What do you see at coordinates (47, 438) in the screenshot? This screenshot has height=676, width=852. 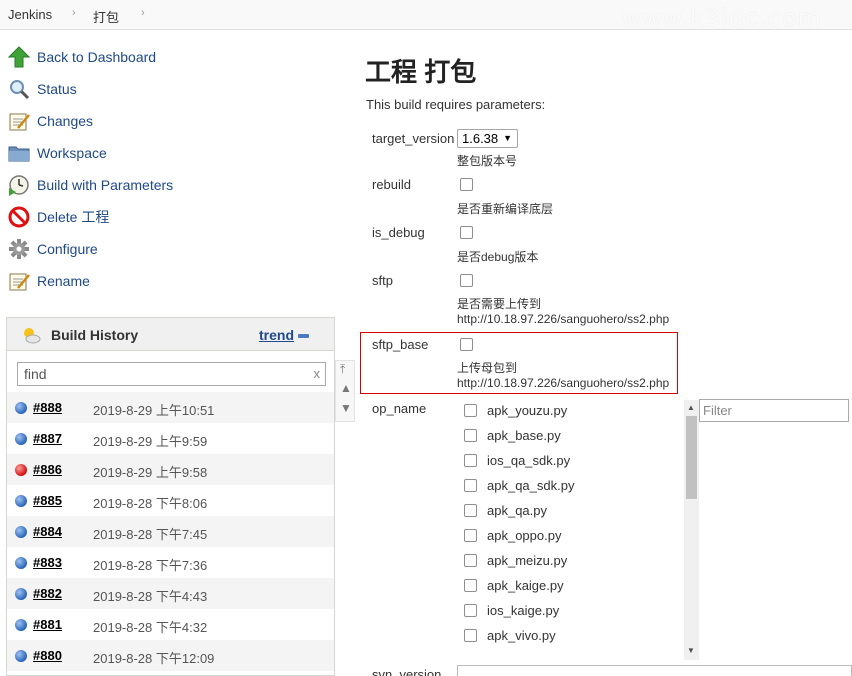 I see `build-number-link: #887` at bounding box center [47, 438].